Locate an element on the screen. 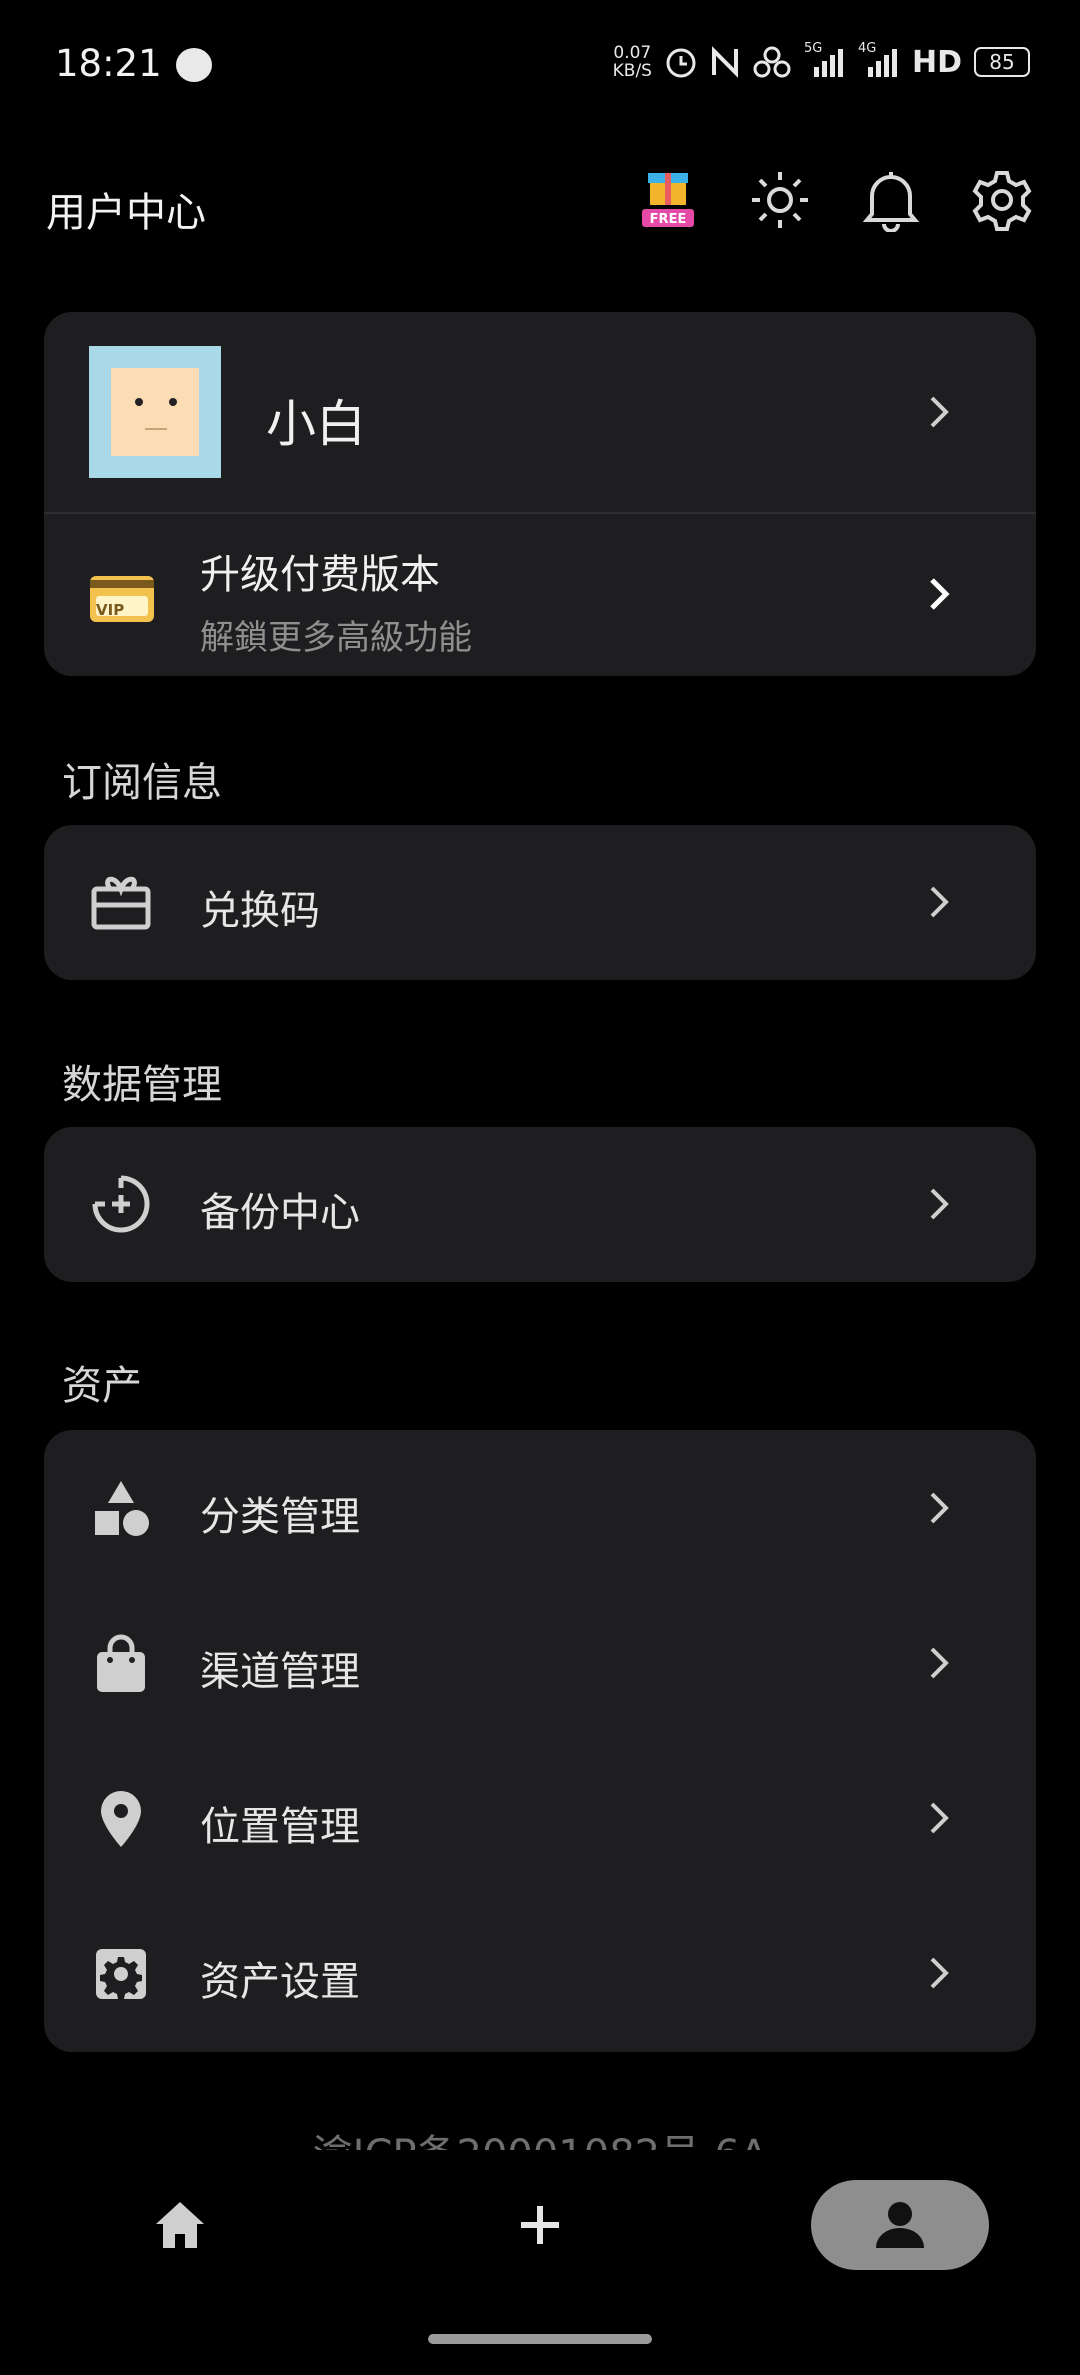 This screenshot has width=1080, height=2375. backup-icon is located at coordinates (121, 1204).